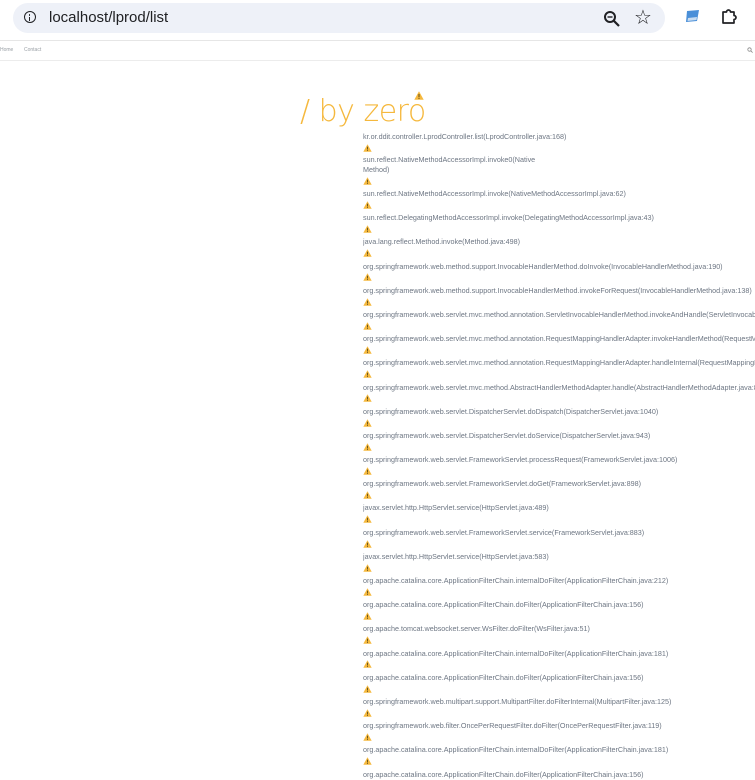 The width and height of the screenshot is (755, 780). I want to click on error-title: / by zero, so click(363, 111).